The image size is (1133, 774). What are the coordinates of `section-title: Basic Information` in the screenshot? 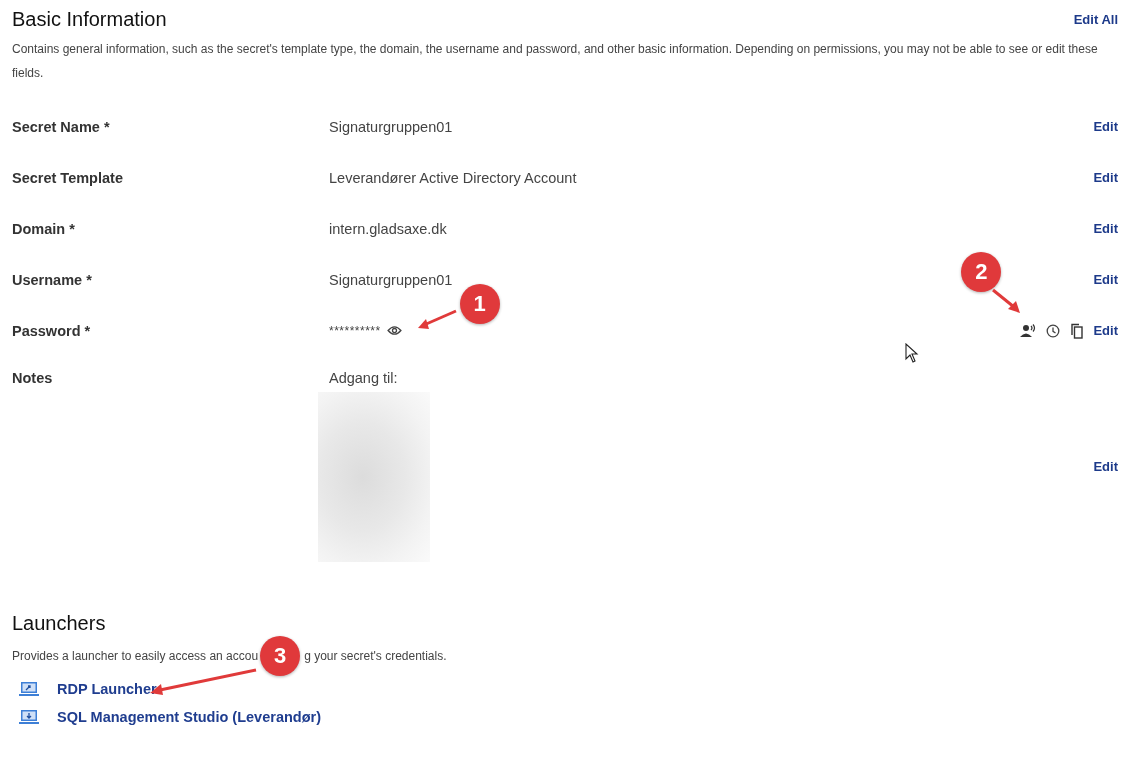 It's located at (89, 19).